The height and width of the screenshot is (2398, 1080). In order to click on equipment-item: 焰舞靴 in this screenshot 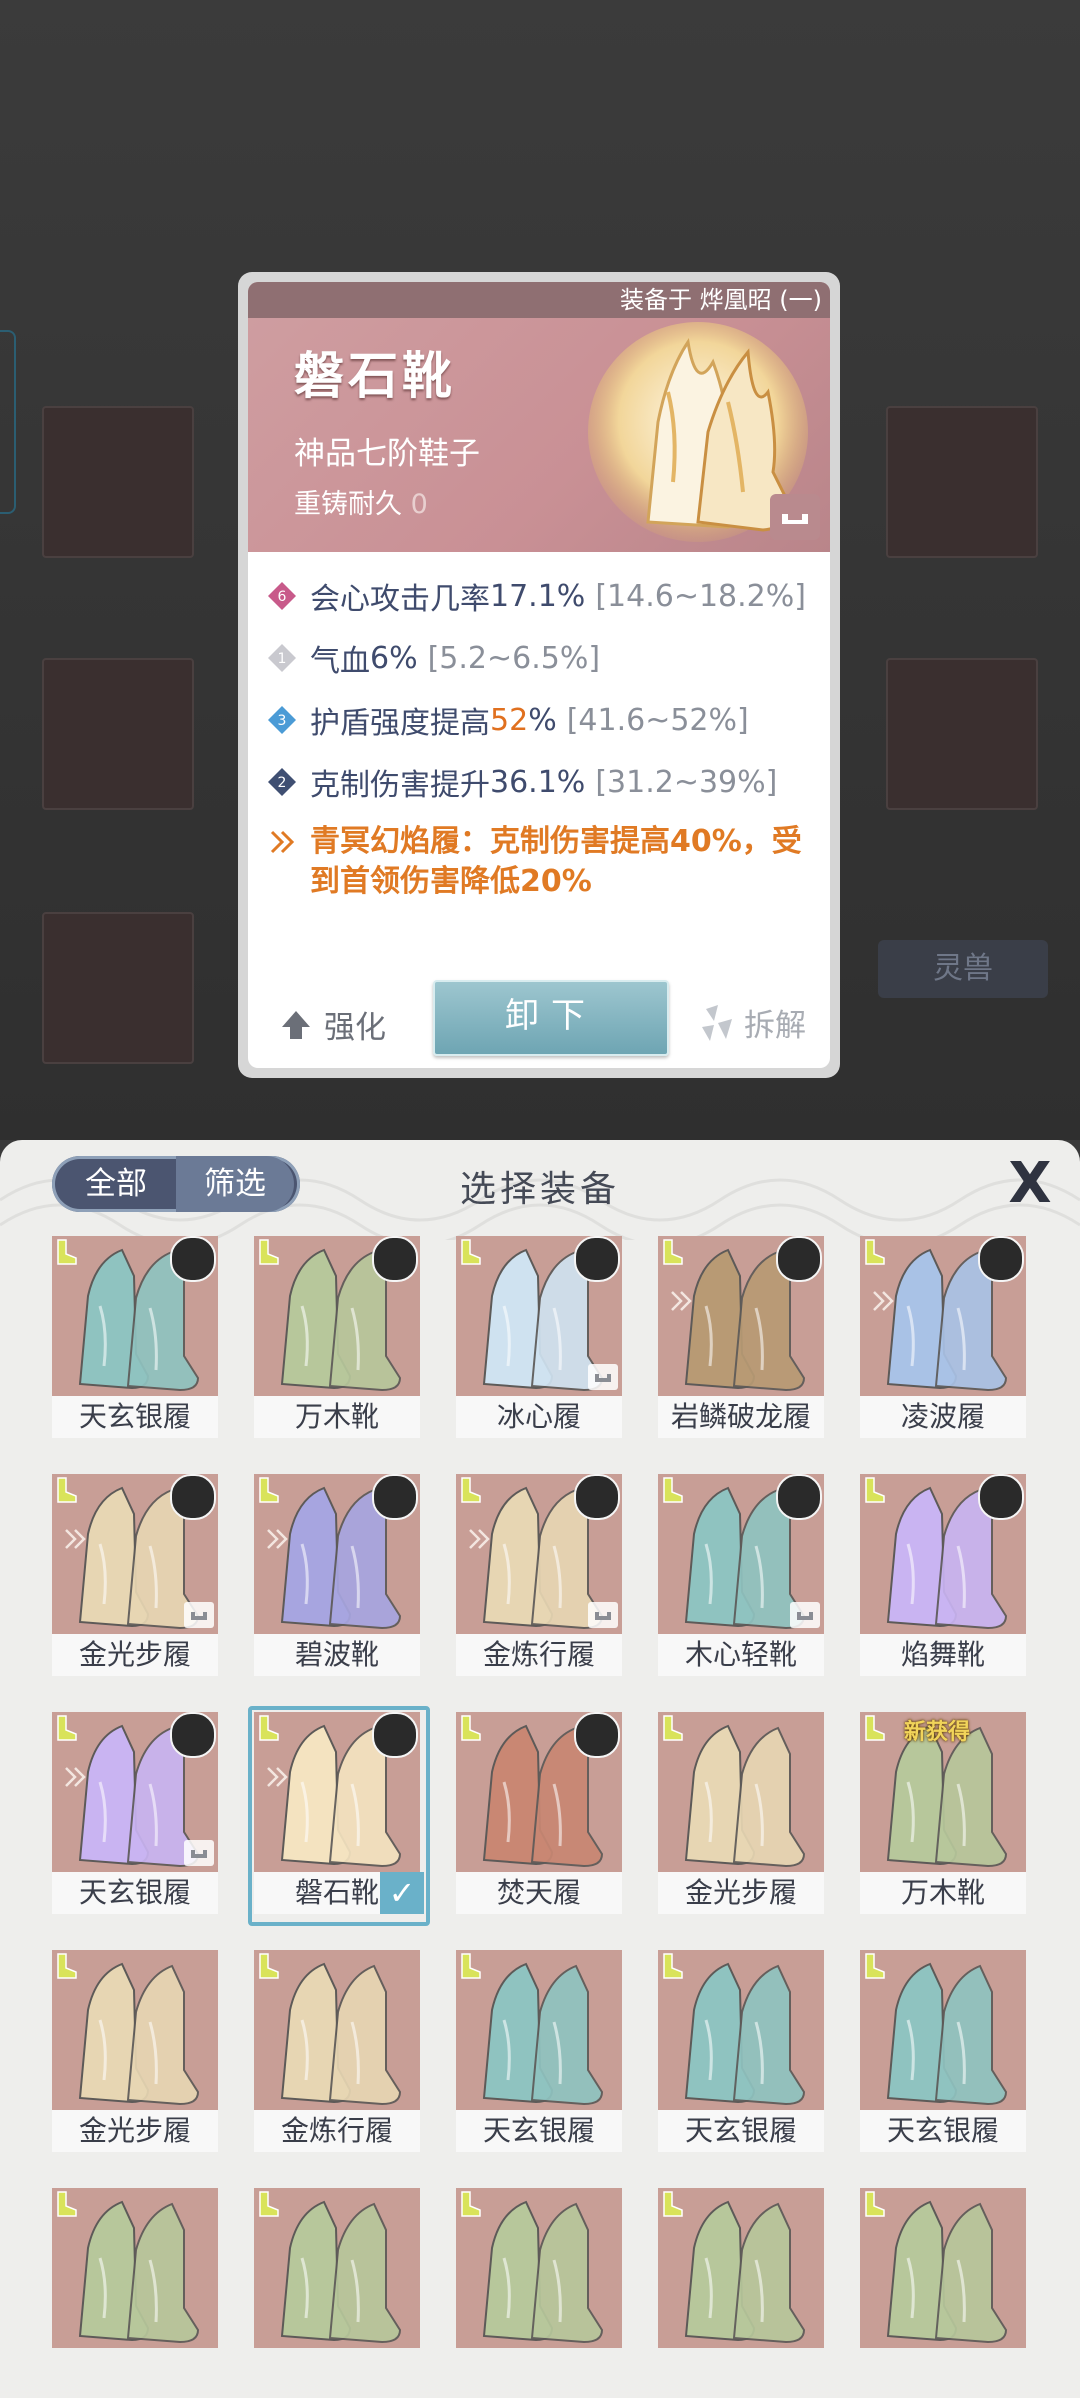, I will do `click(943, 1576)`.